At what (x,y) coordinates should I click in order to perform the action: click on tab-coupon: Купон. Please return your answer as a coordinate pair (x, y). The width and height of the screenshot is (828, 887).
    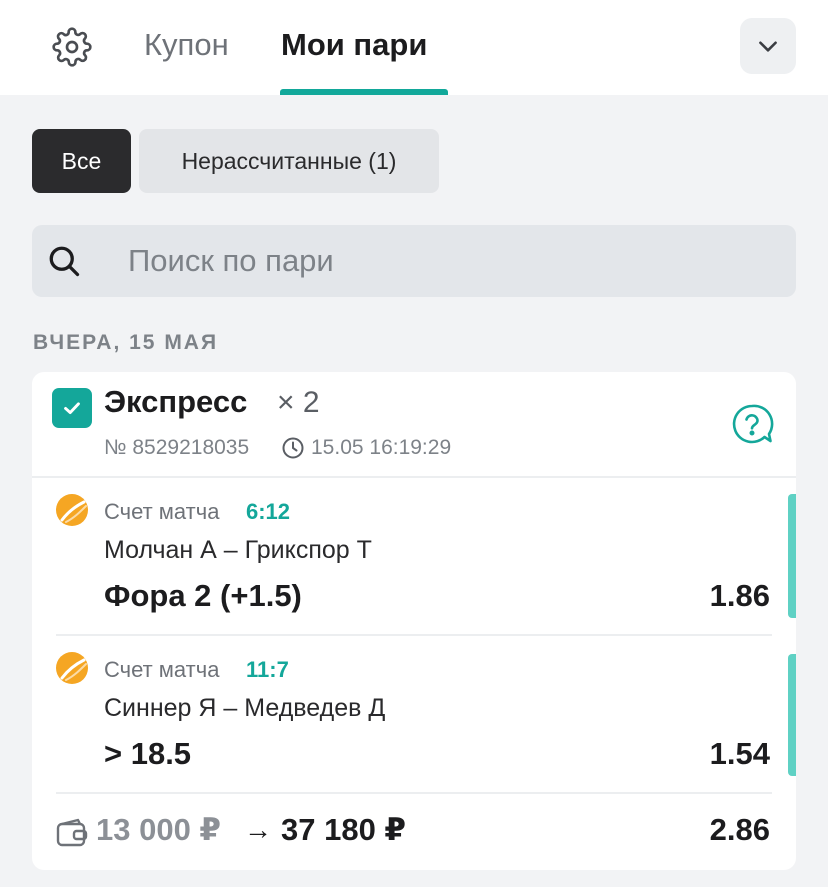
    Looking at the image, I should click on (186, 45).